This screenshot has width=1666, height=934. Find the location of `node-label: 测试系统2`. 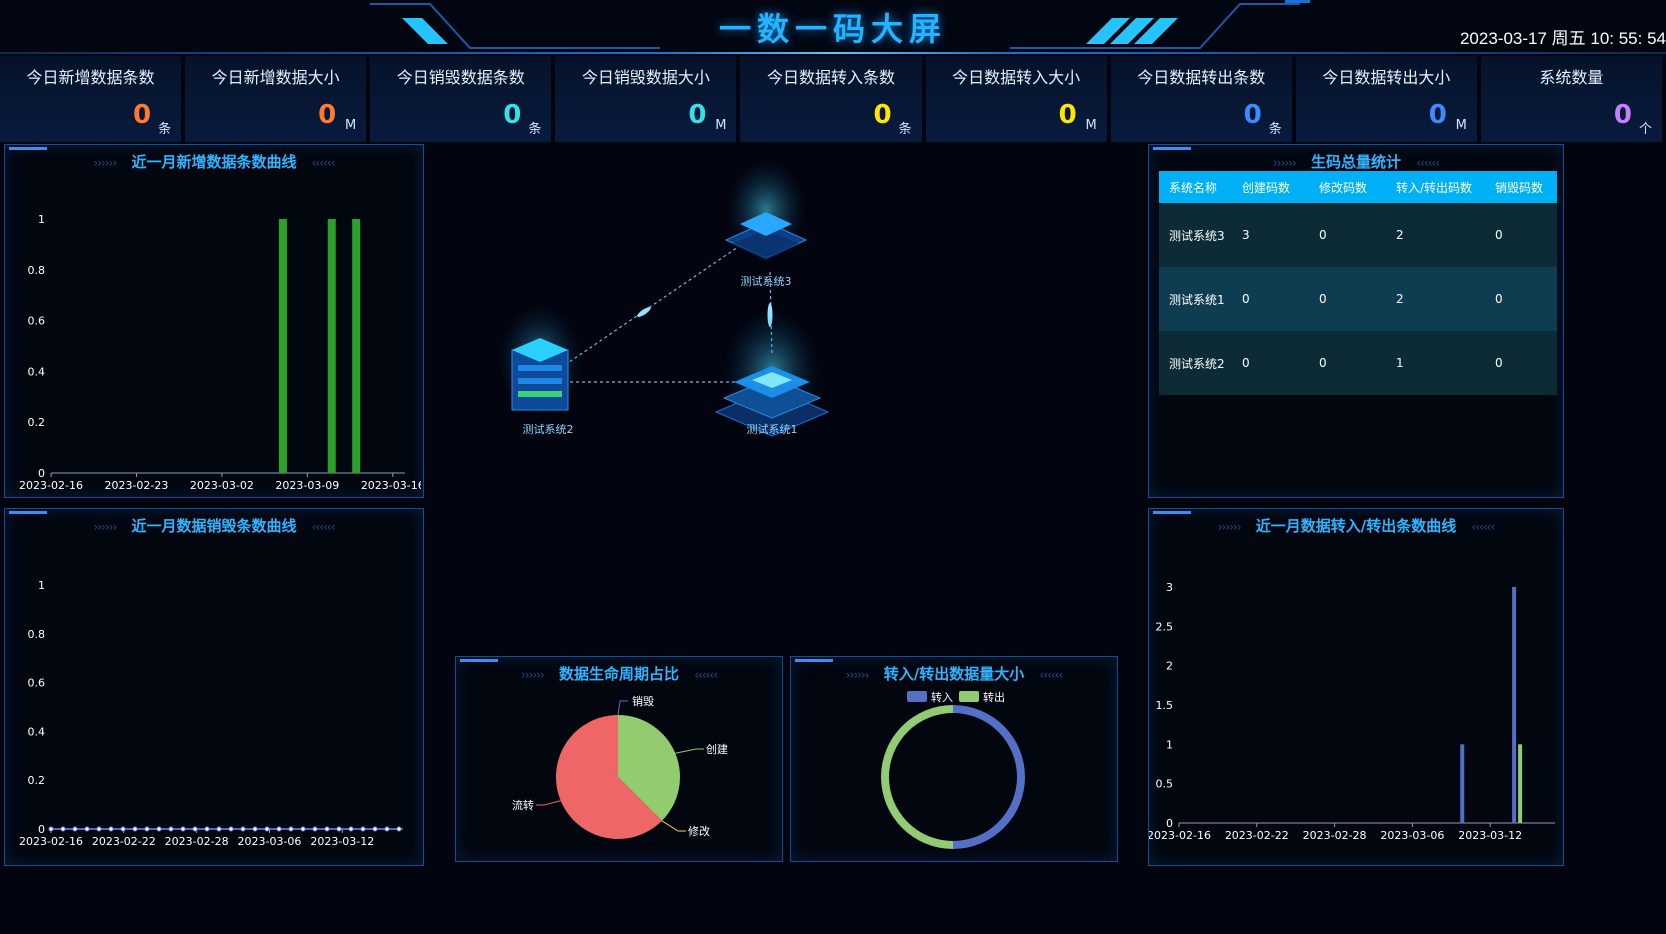

node-label: 测试系统2 is located at coordinates (548, 429).